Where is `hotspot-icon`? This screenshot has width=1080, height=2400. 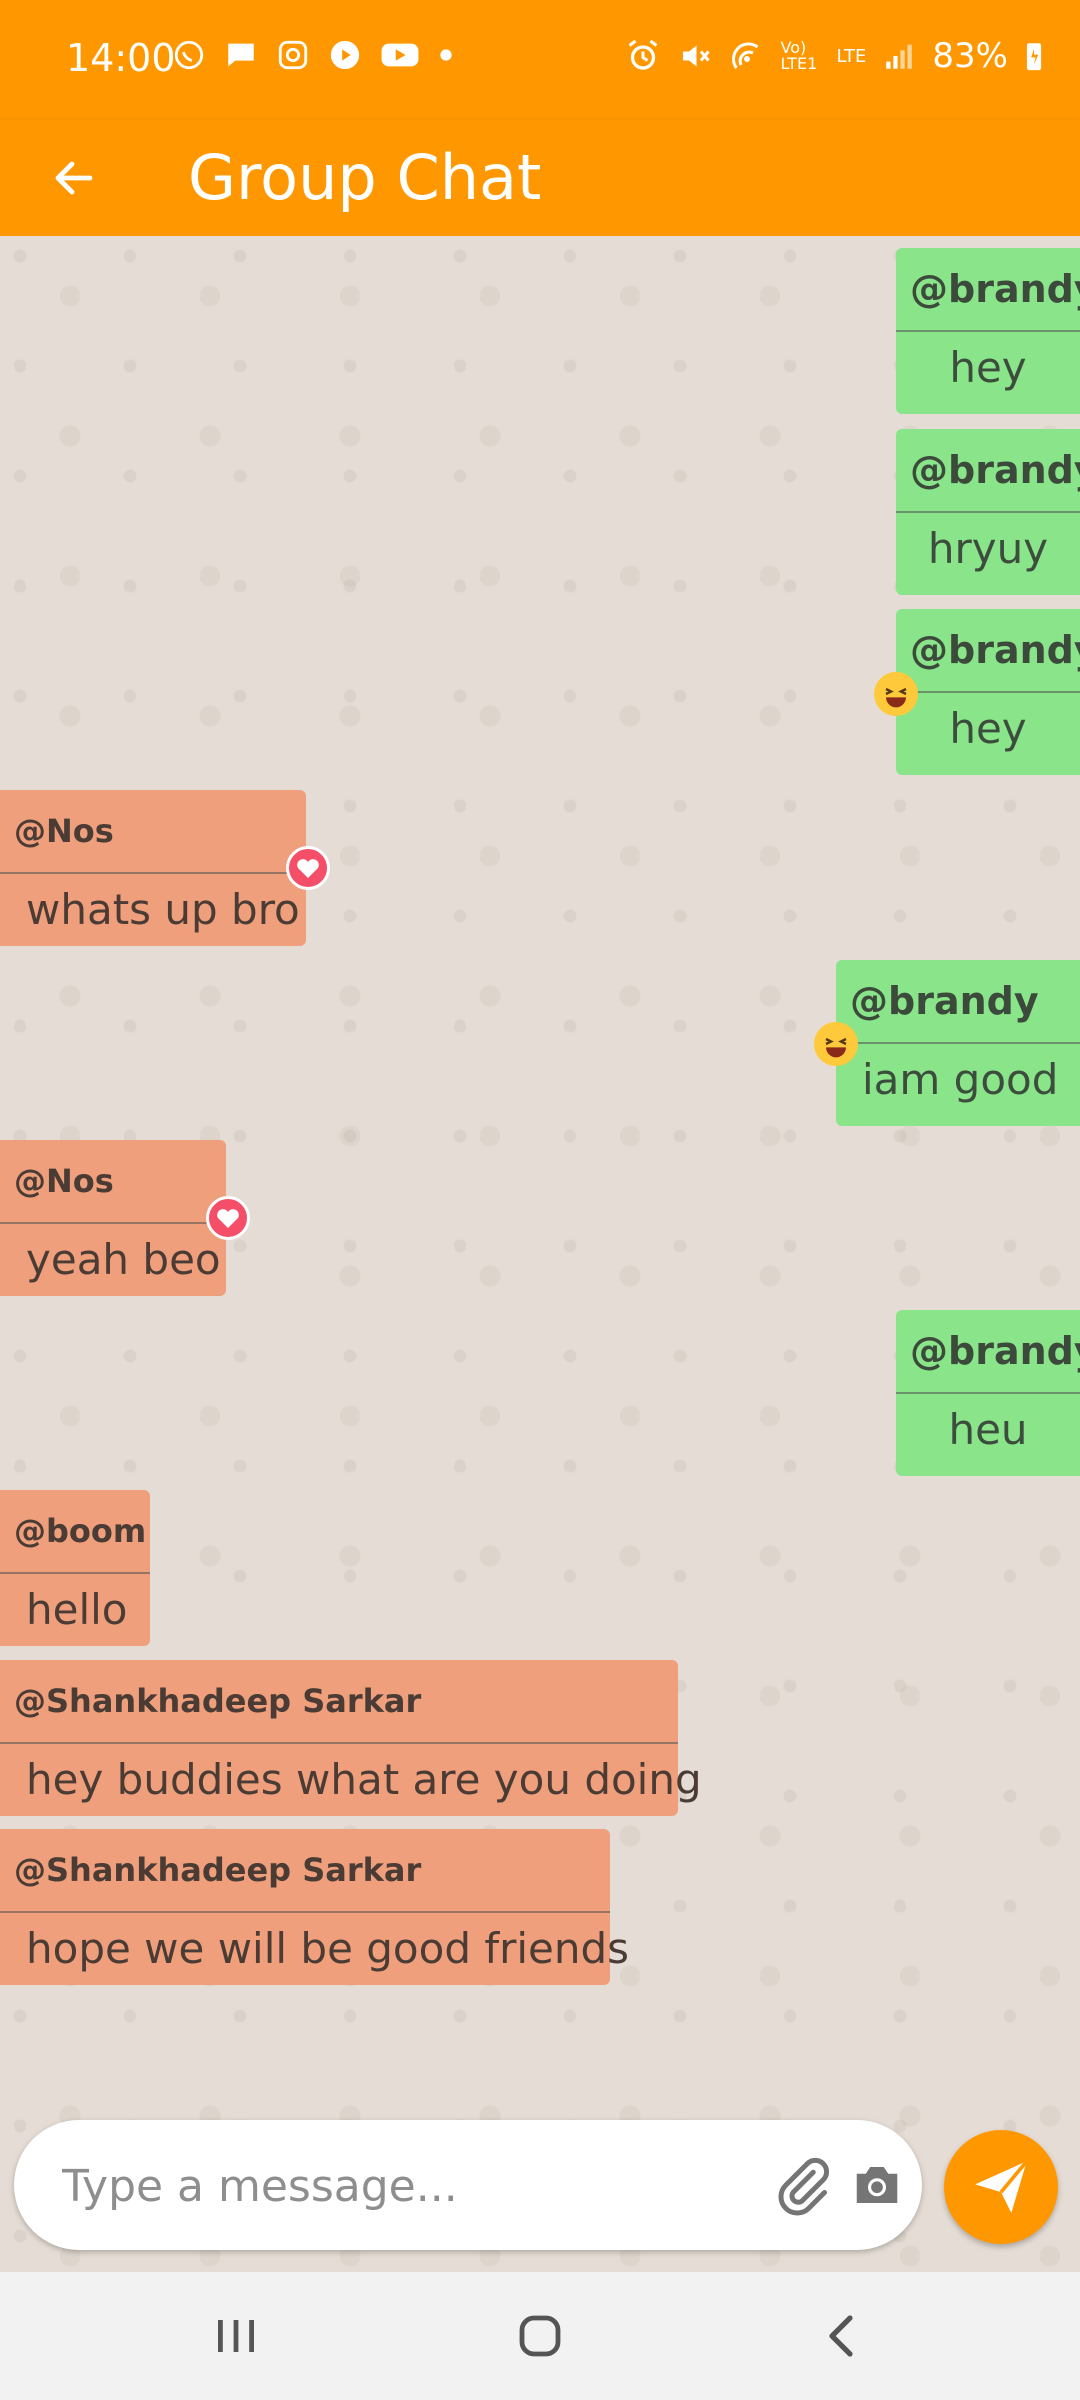
hotspot-icon is located at coordinates (744, 55).